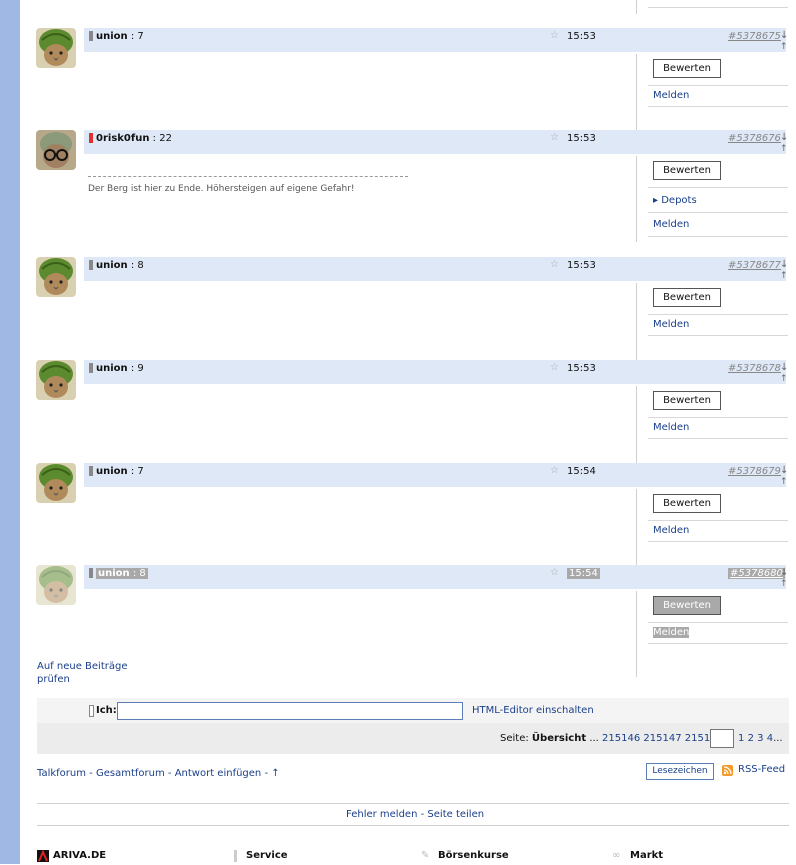  Describe the element at coordinates (621, 738) in the screenshot. I see `page-link-215146: 215146` at that location.